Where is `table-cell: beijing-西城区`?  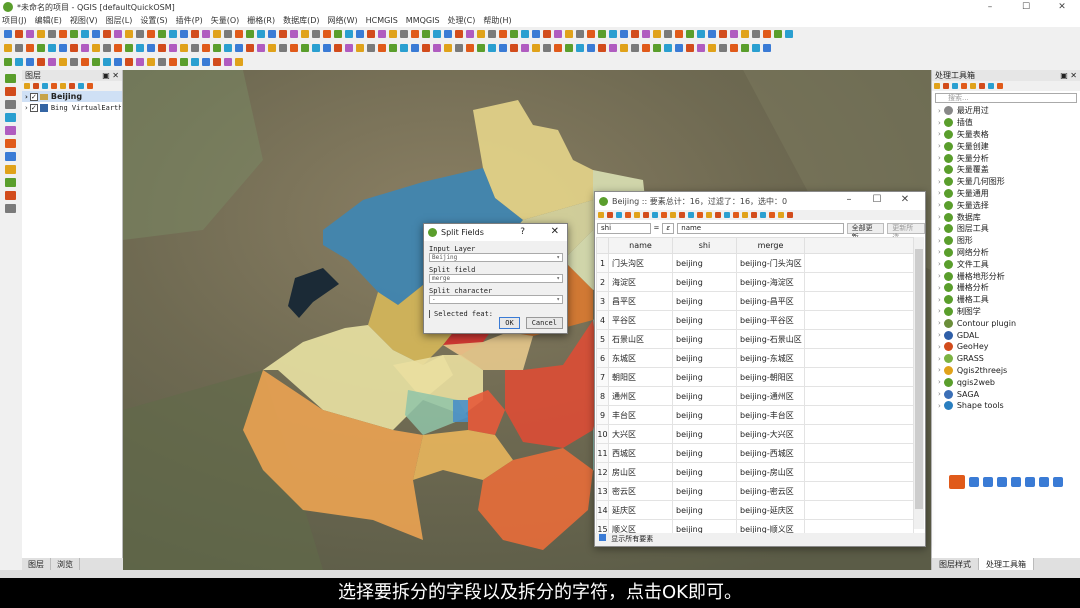
table-cell: beijing-西城区 is located at coordinates (770, 453).